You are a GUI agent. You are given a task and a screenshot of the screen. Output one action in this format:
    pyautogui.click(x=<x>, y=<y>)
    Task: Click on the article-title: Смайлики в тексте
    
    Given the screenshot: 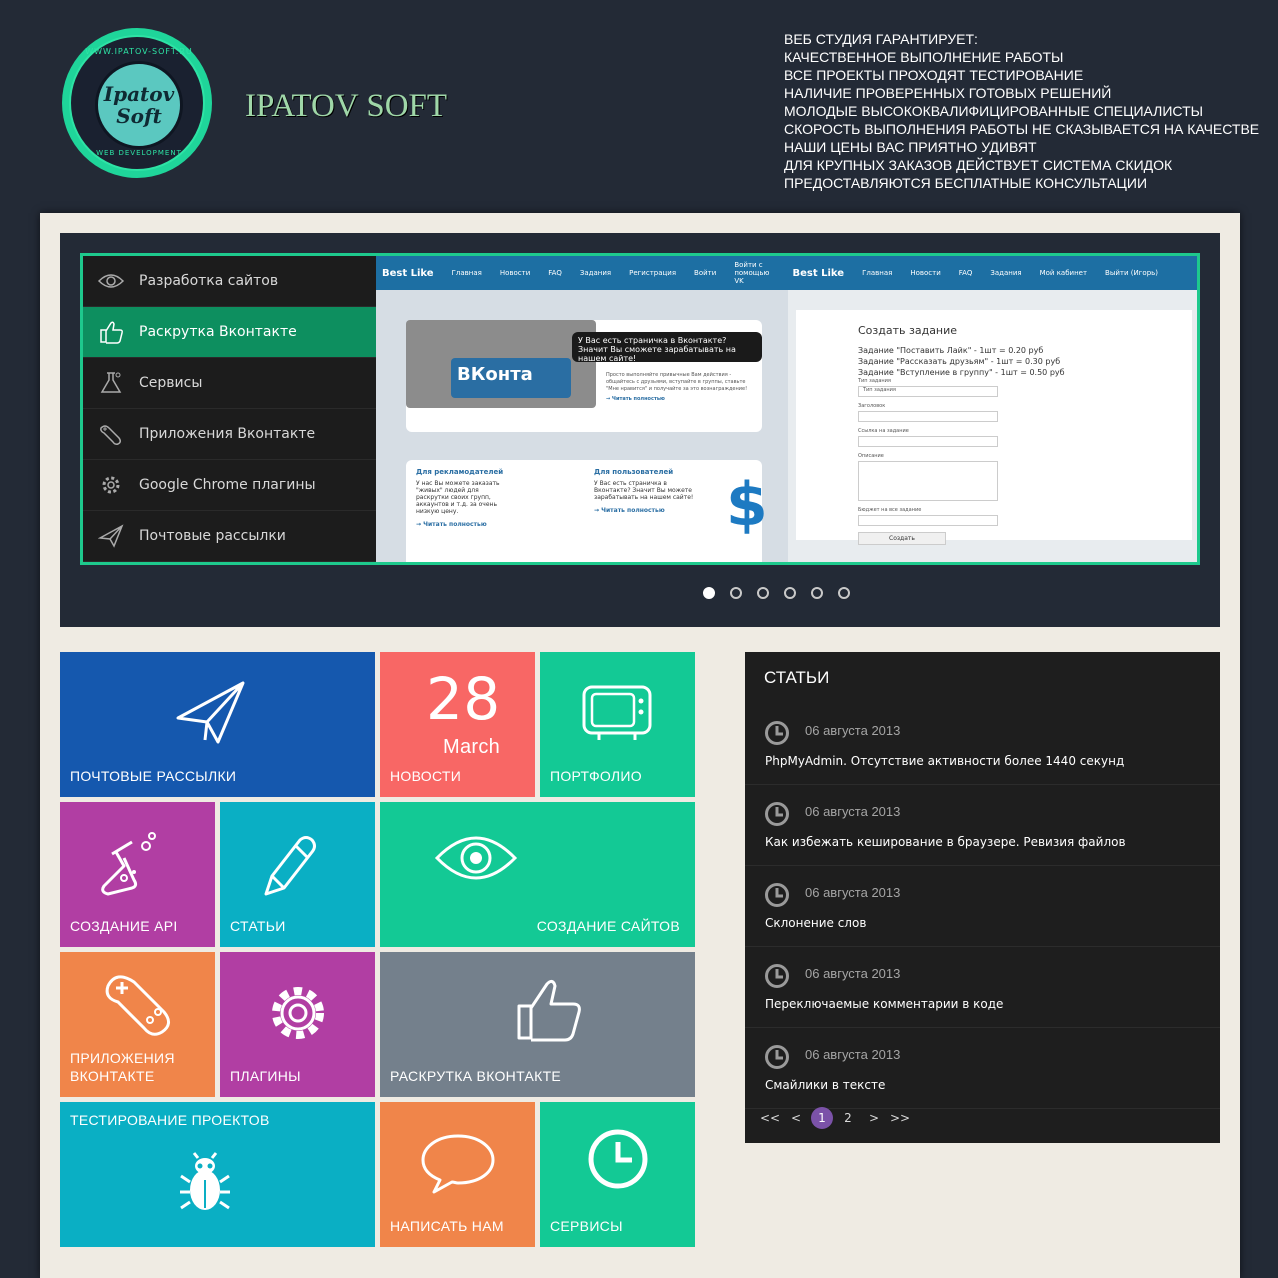 What is the action you would take?
    pyautogui.click(x=825, y=1085)
    